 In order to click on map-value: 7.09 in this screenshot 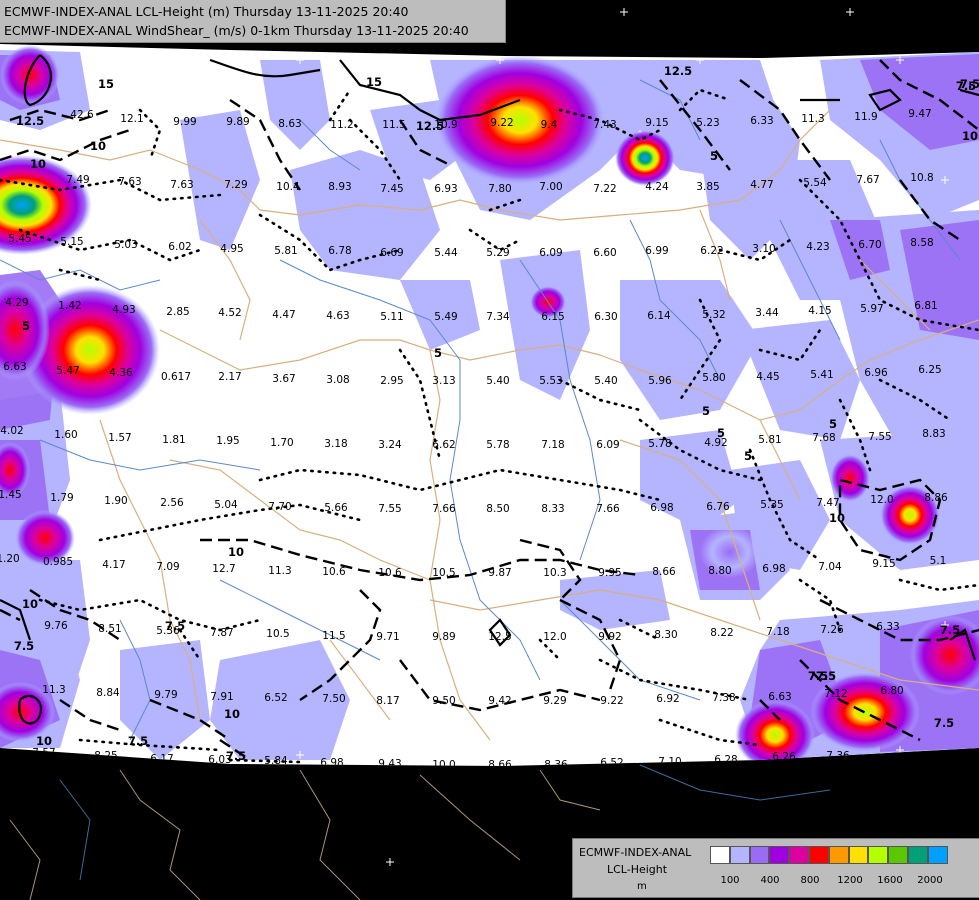, I will do `click(167, 567)`.